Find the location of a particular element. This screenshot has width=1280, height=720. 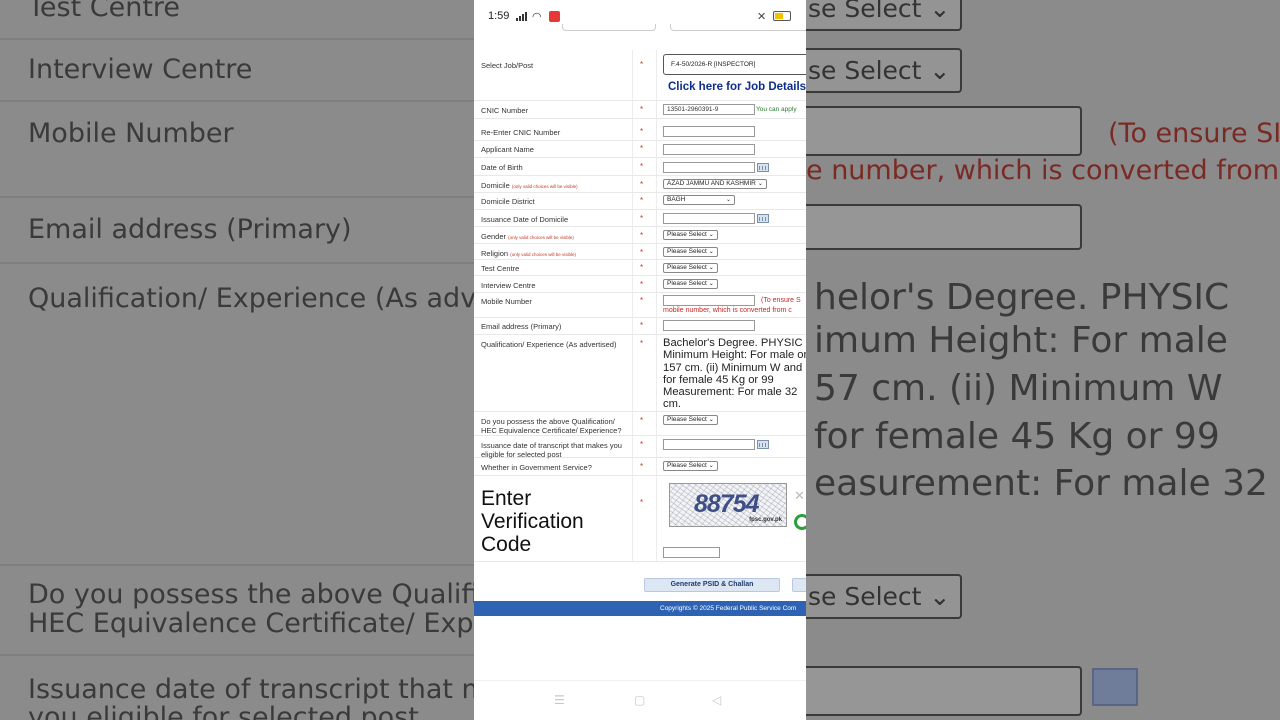

bg-label-mobile: Mobile Number is located at coordinates (131, 133).